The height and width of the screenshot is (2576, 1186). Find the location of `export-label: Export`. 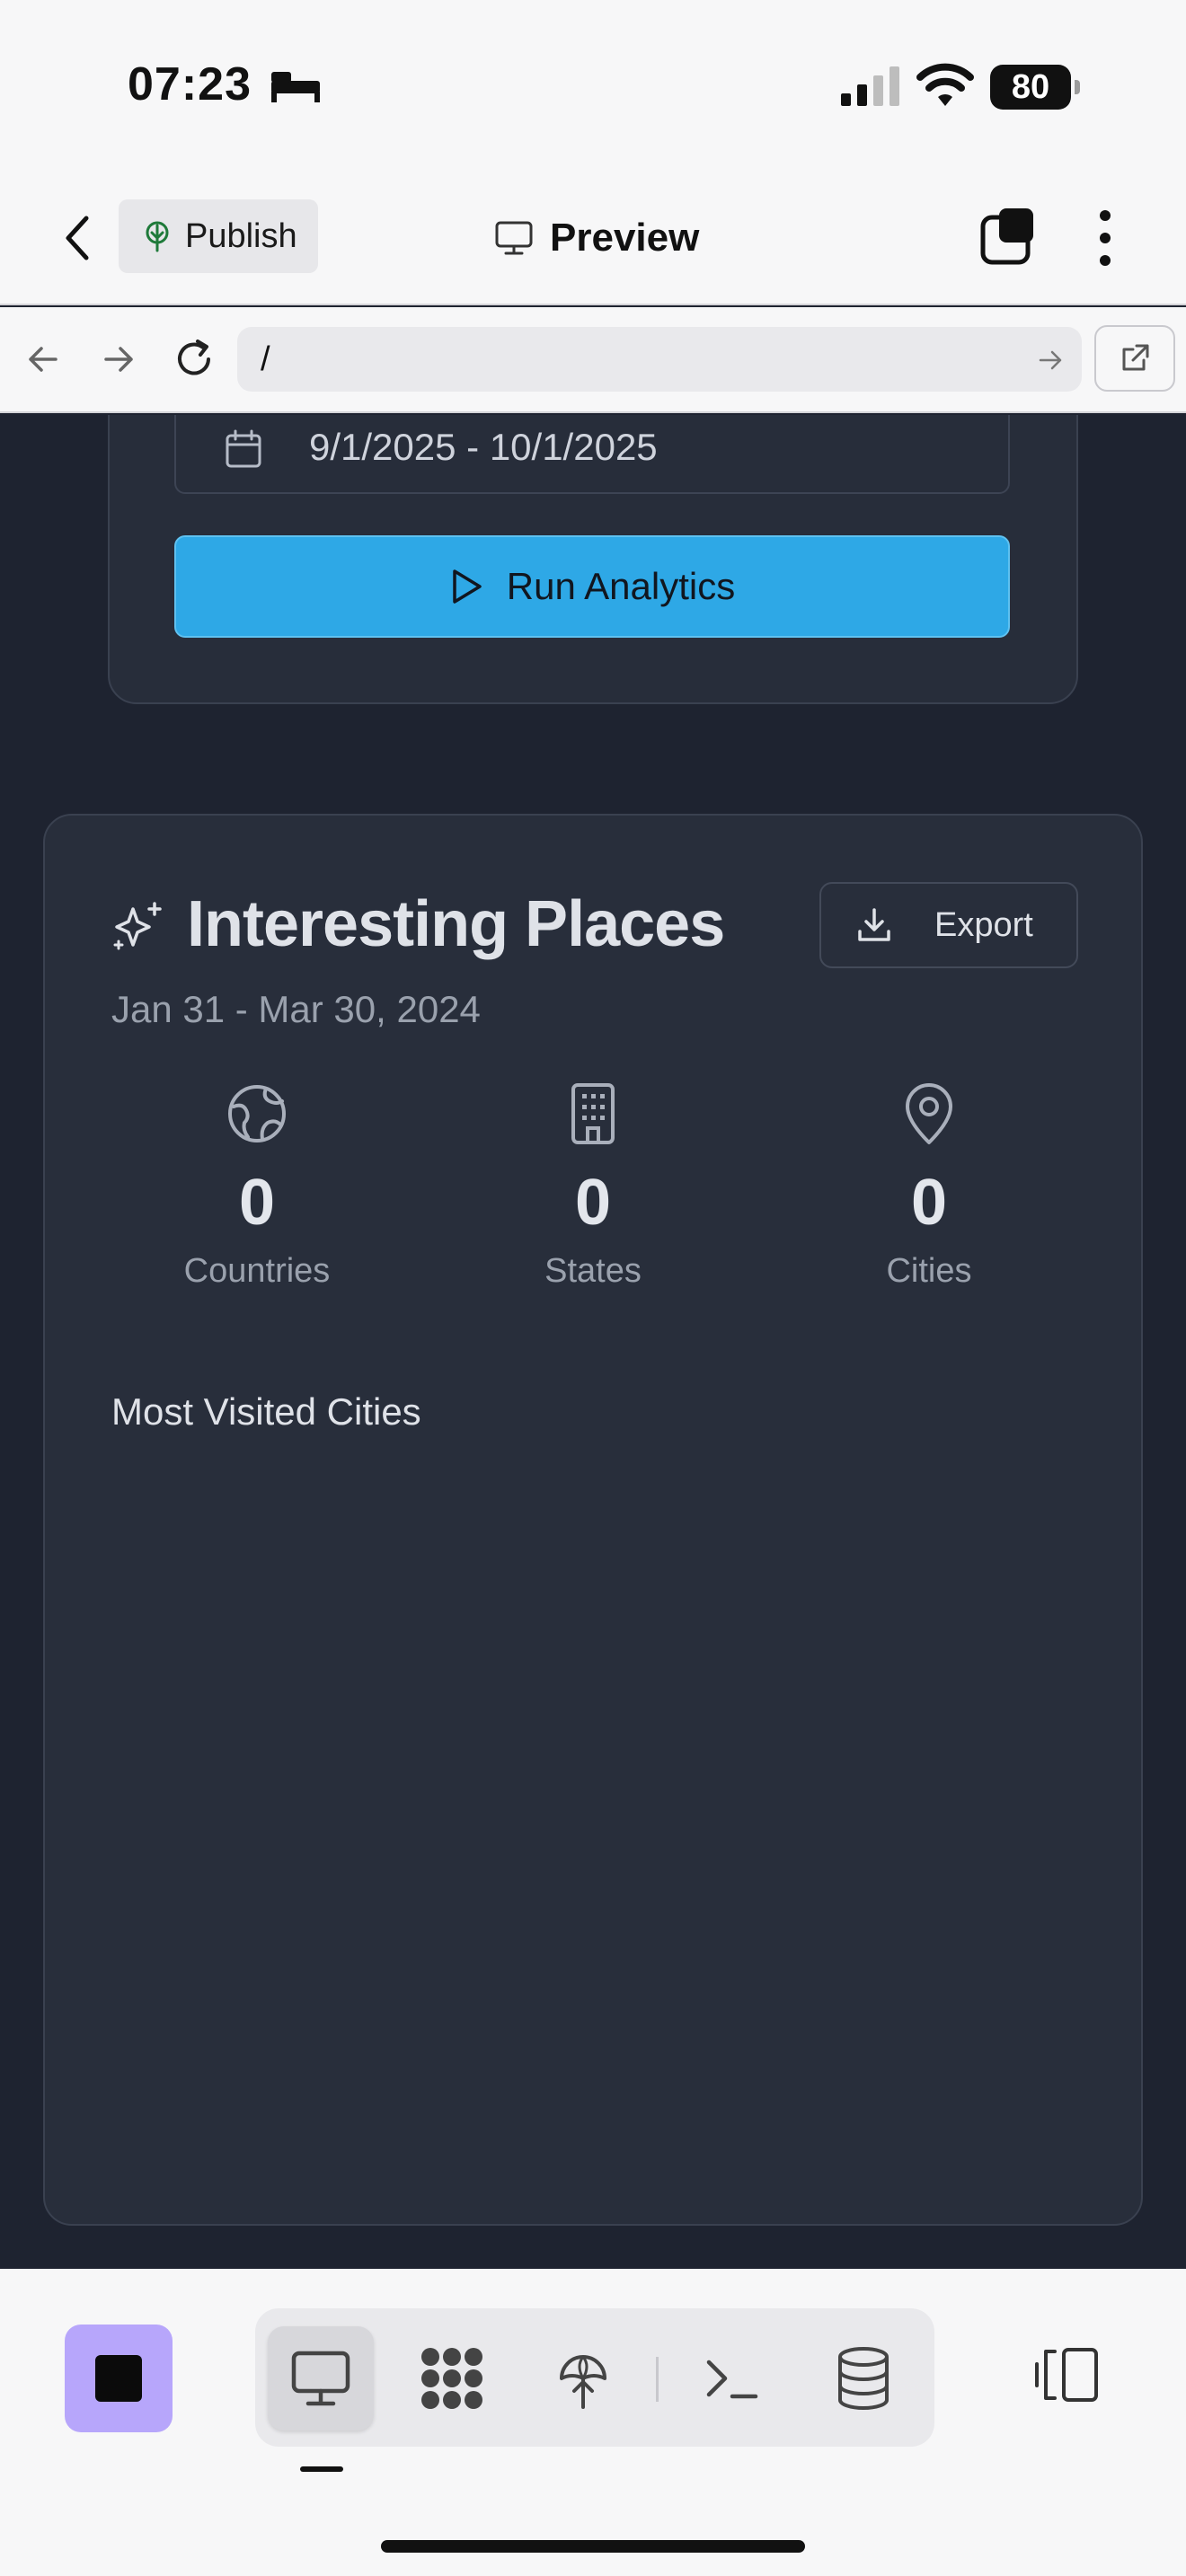

export-label: Export is located at coordinates (983, 924).